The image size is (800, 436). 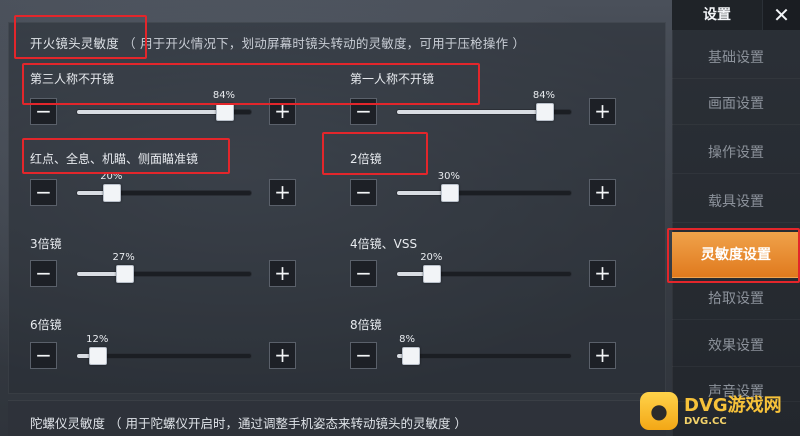 I want to click on section-title-subtitle: （ 用于开火情况下，划动屏幕时镜头转动的灵敏度，可用于压枪操作 ）, so click(x=324, y=43).